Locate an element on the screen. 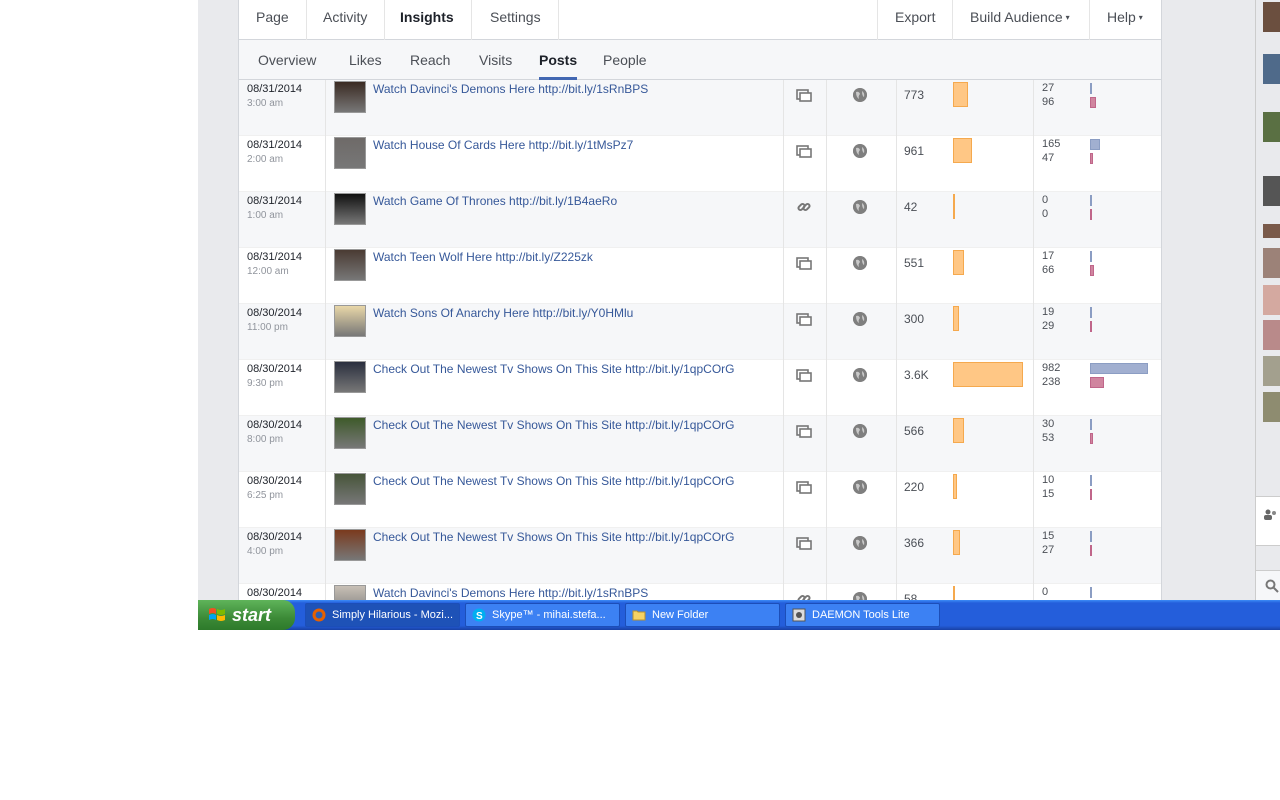  taskbar-button: New Folder is located at coordinates (702, 615).